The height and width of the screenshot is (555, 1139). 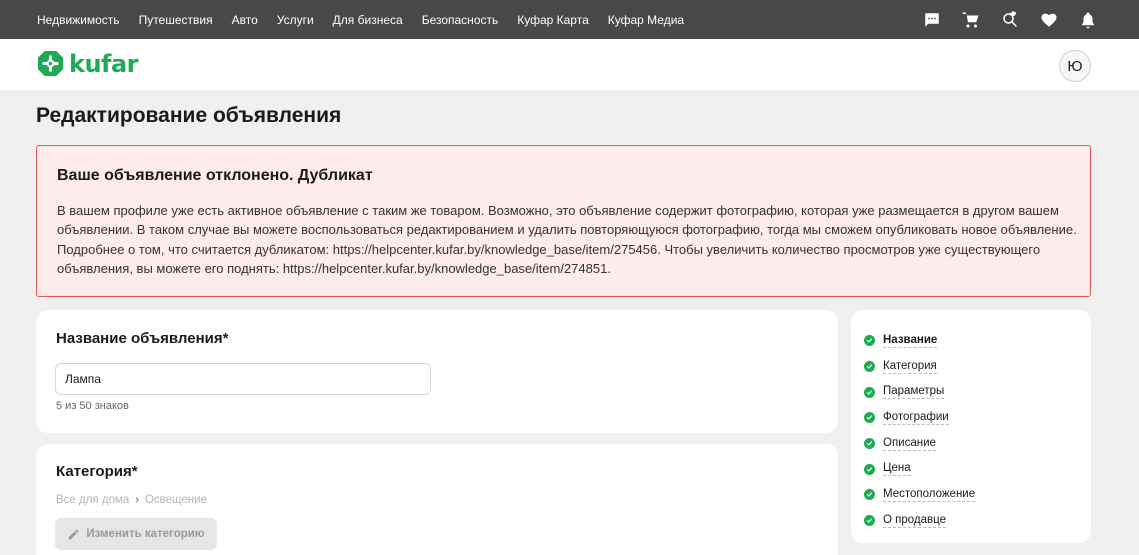 What do you see at coordinates (914, 520) in the screenshot?
I see `step-label: О продавце` at bounding box center [914, 520].